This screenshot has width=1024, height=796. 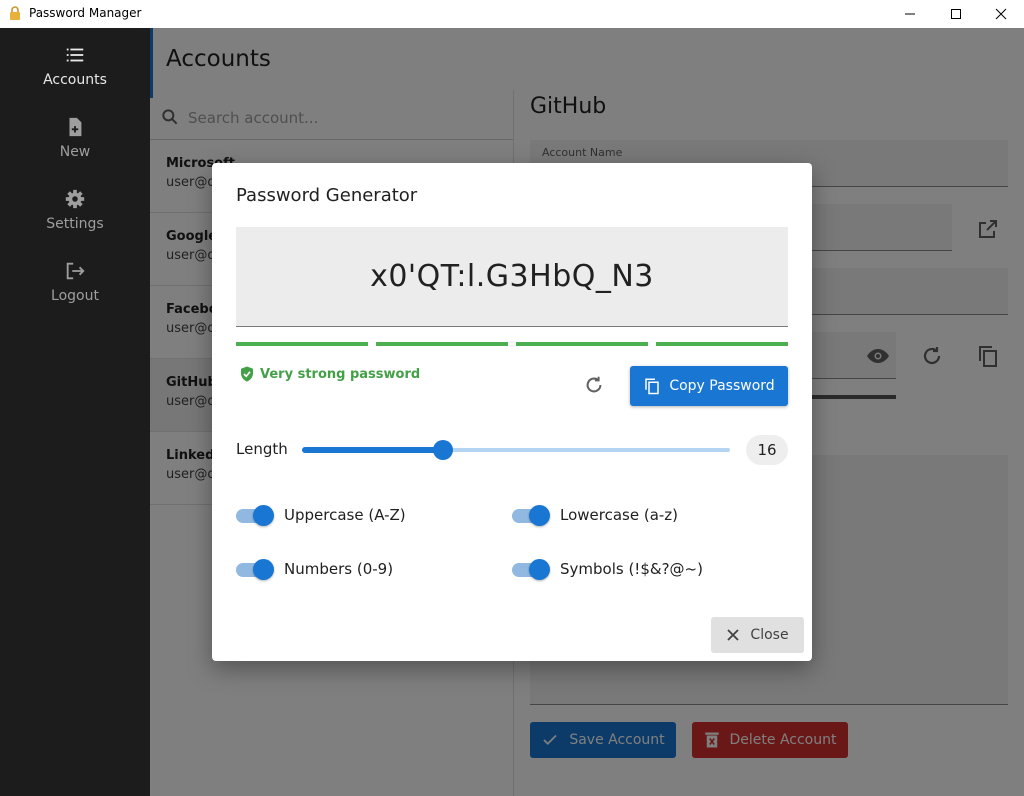 I want to click on generated-password: x0'QT:l.G3HbQ_N3, so click(x=512, y=276).